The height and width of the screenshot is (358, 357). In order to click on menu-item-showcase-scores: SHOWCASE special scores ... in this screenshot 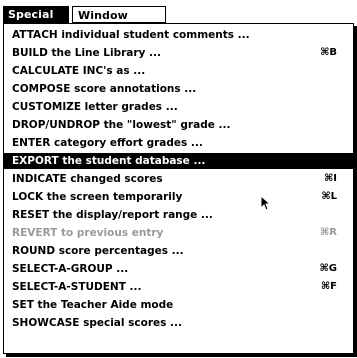, I will do `click(178, 323)`.